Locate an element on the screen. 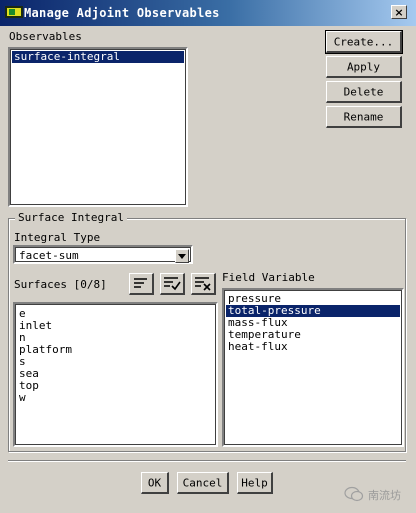 This screenshot has height=513, width=416. field-variable-item: heat-flux is located at coordinates (313, 347).